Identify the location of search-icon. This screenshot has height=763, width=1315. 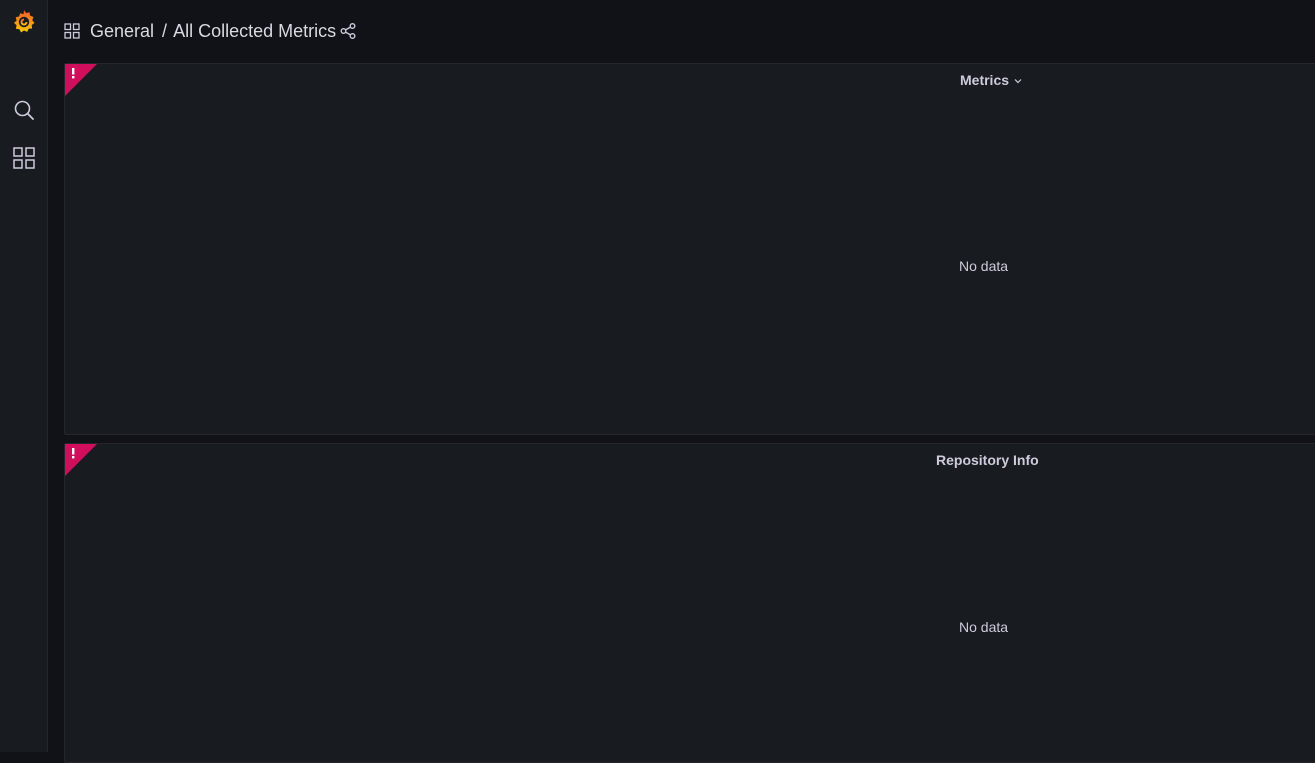
(24, 110).